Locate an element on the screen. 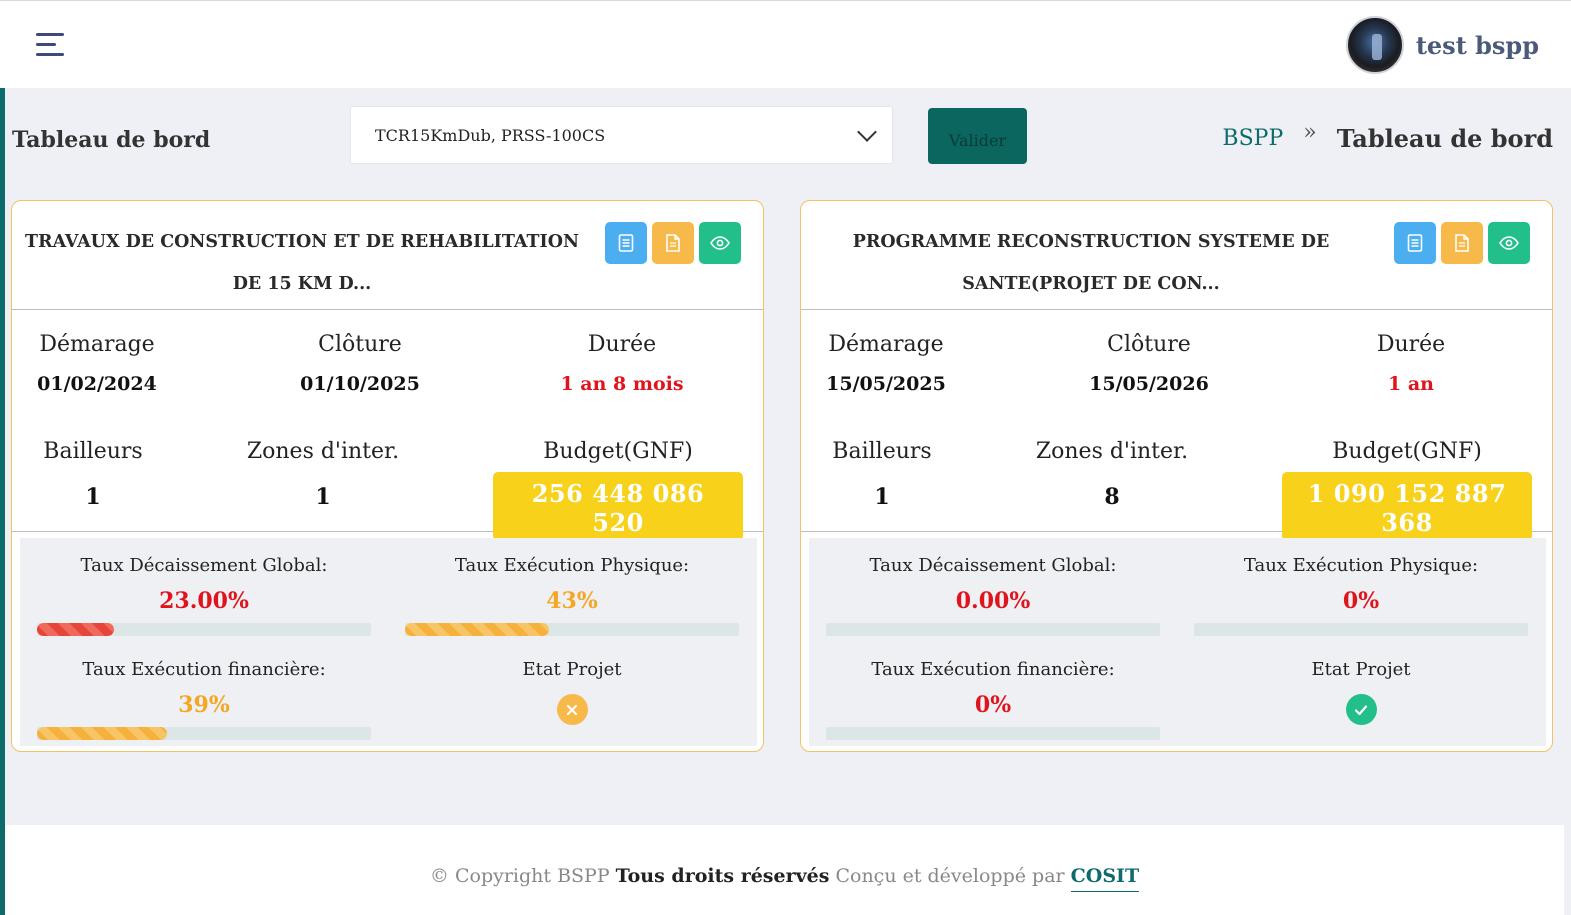 The image size is (1571, 915). footer-copyright: © Copyright BSPP is located at coordinates (519, 876).